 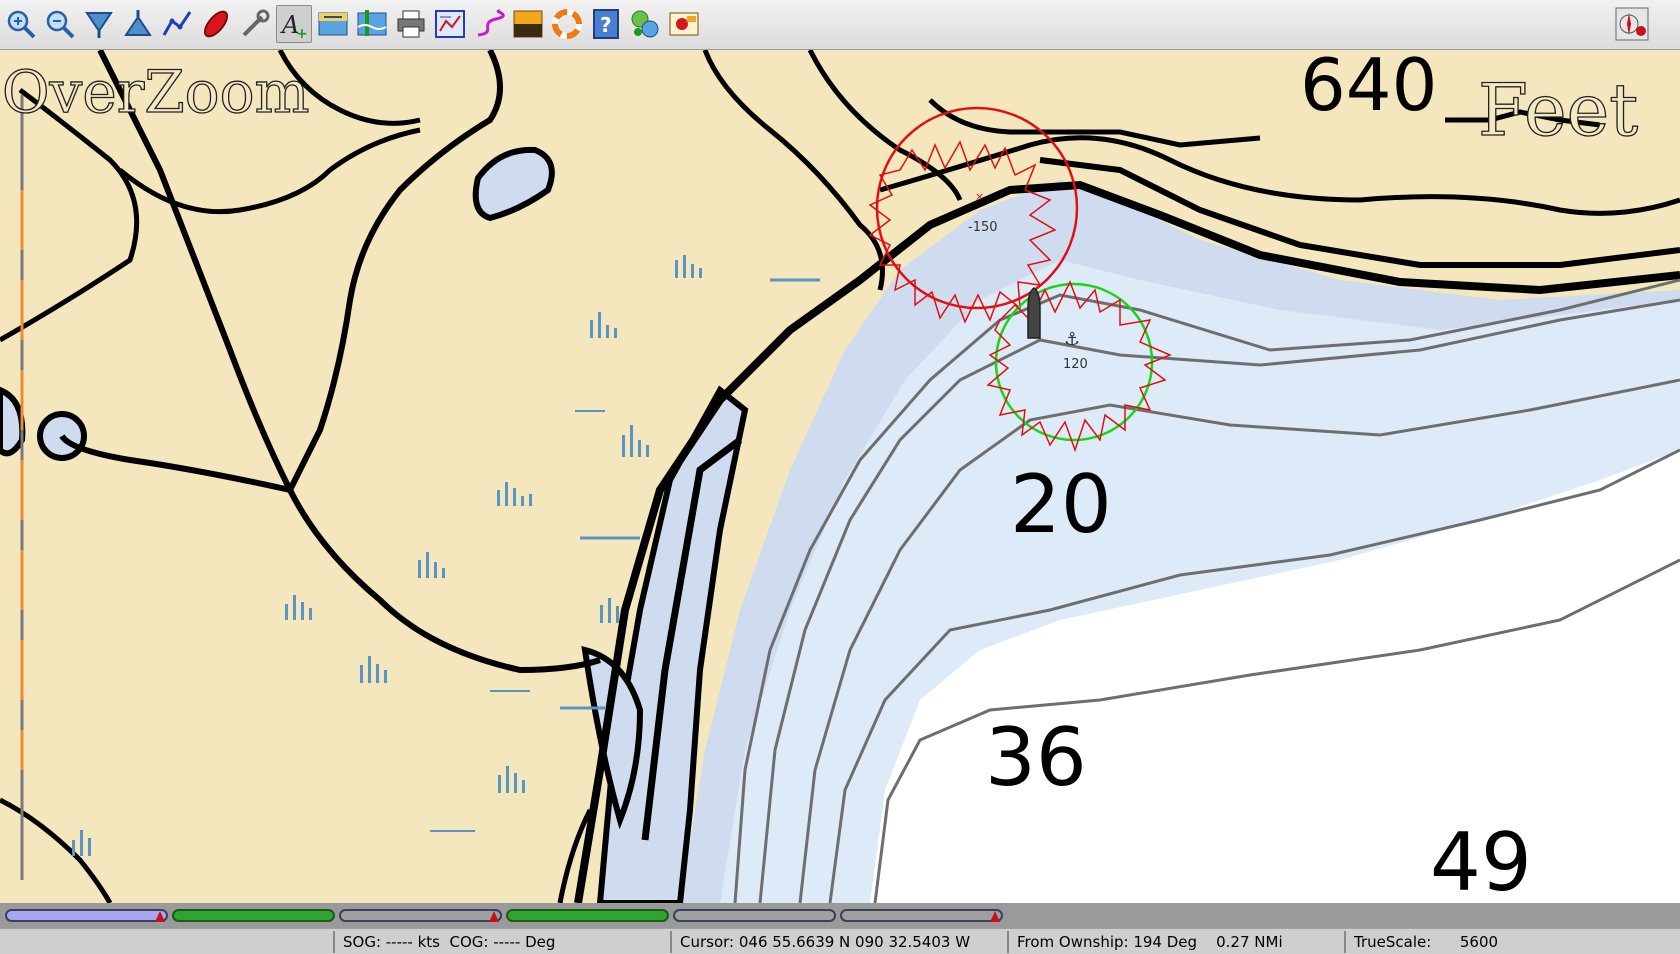 I want to click on options-button, so click(x=255, y=24).